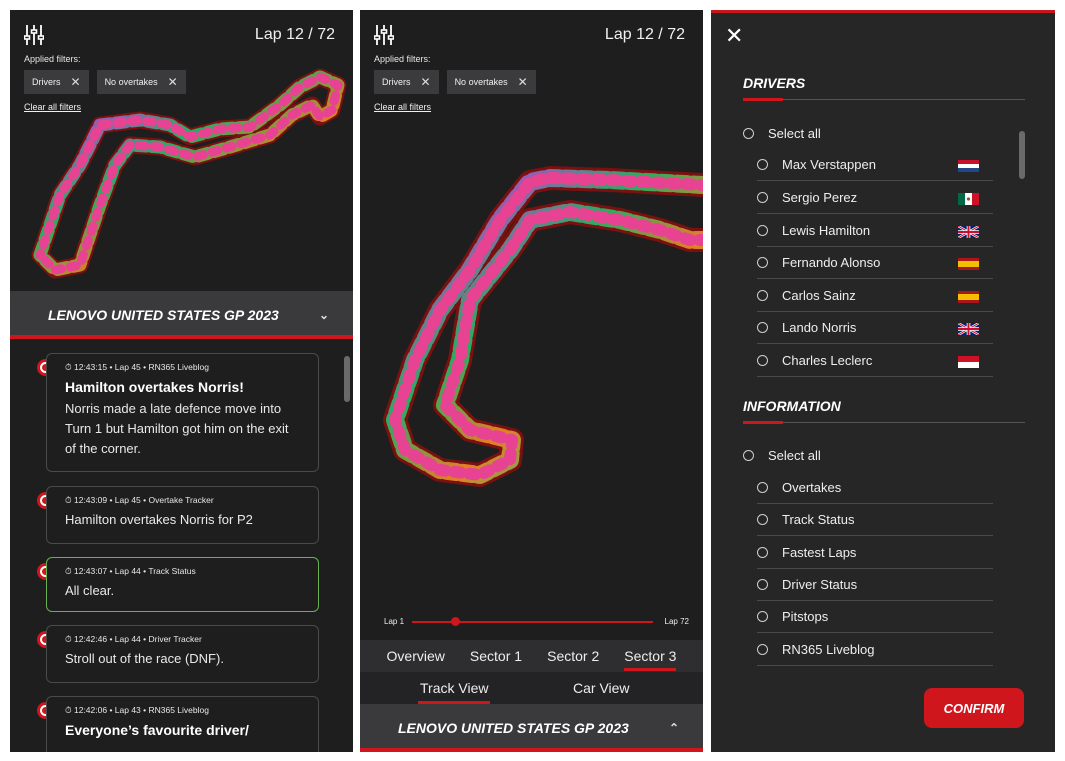 The width and height of the screenshot is (1065, 761). What do you see at coordinates (875, 296) in the screenshot?
I see `driver-option: Carlos Sainz` at bounding box center [875, 296].